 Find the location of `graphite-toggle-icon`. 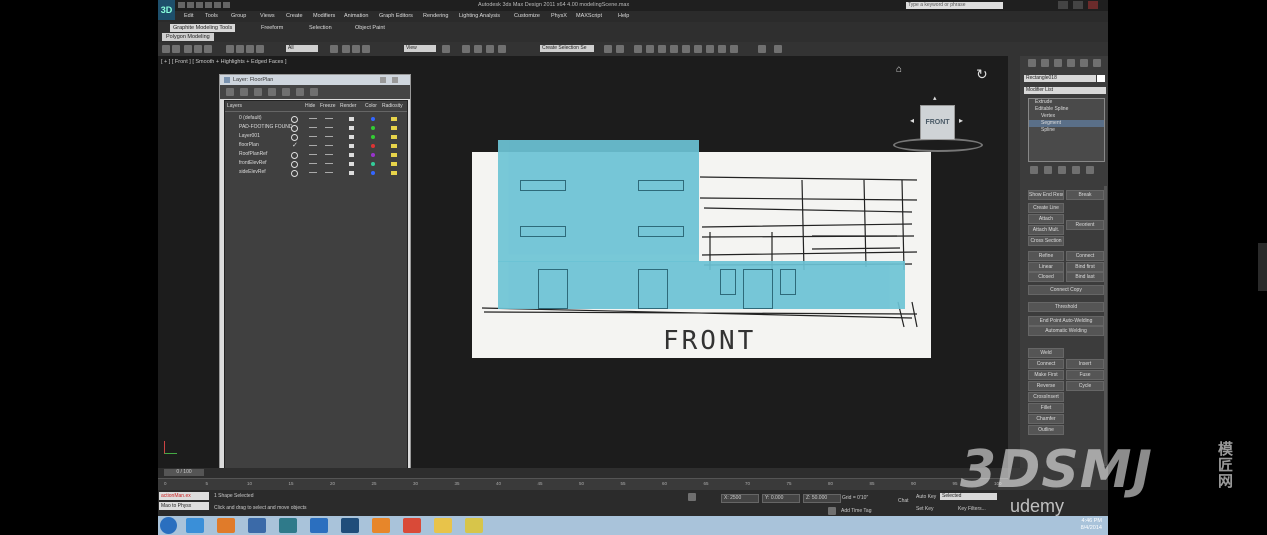

graphite-toggle-icon is located at coordinates (650, 49).